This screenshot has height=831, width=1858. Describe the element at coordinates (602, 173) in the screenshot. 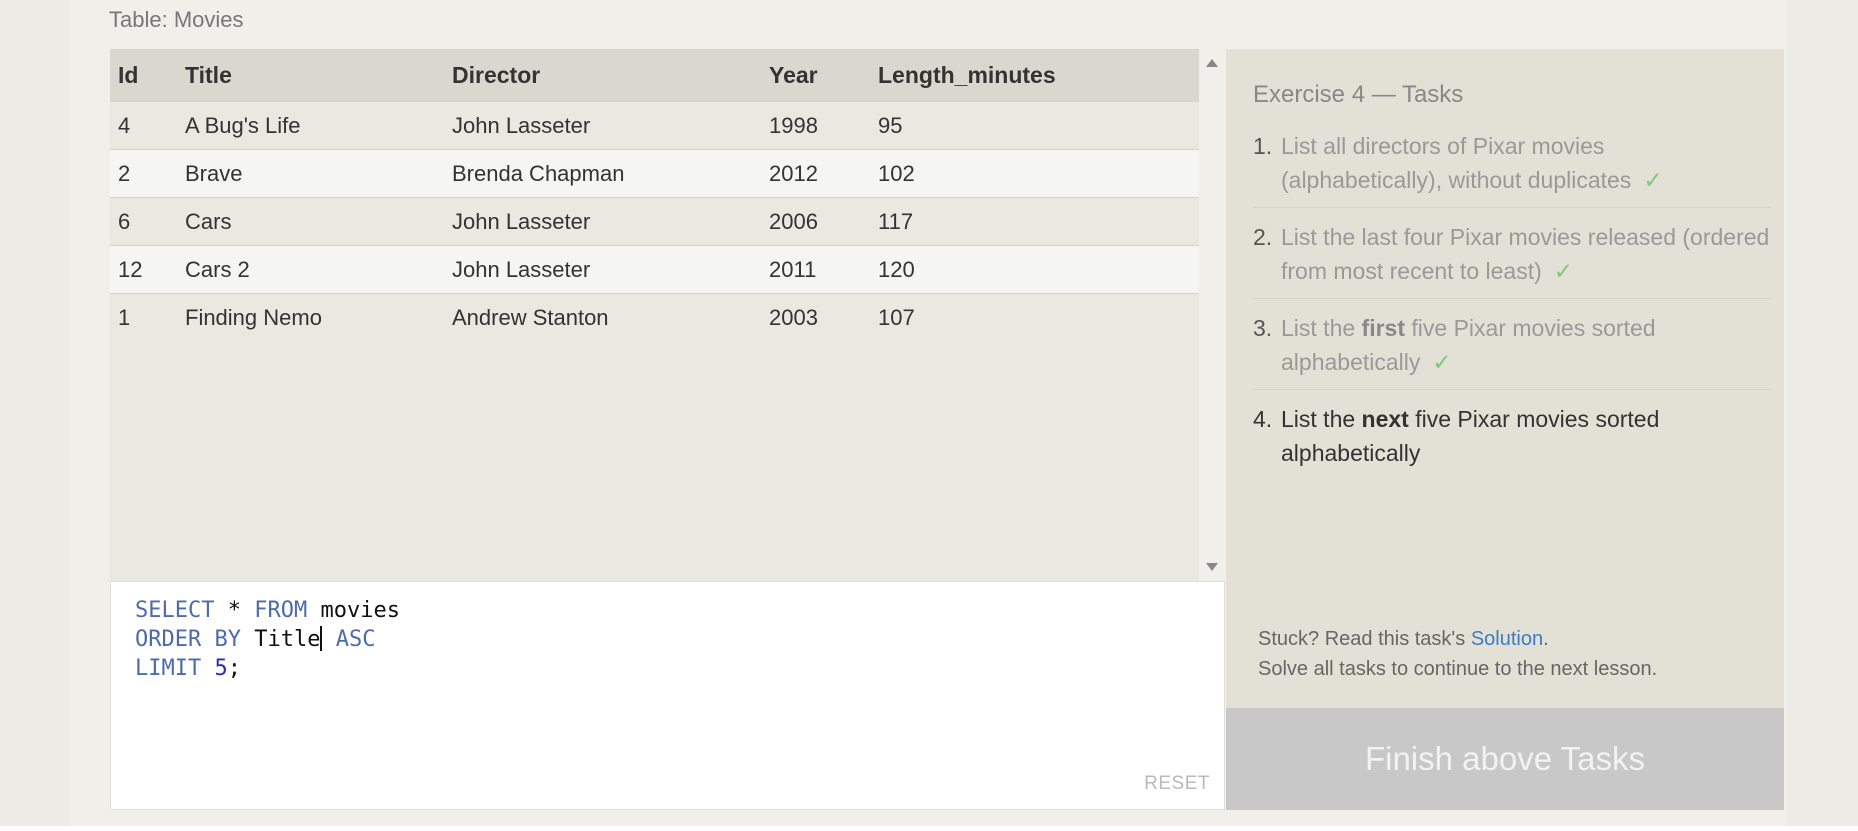

I see `cell-director: Brenda Chapman` at that location.